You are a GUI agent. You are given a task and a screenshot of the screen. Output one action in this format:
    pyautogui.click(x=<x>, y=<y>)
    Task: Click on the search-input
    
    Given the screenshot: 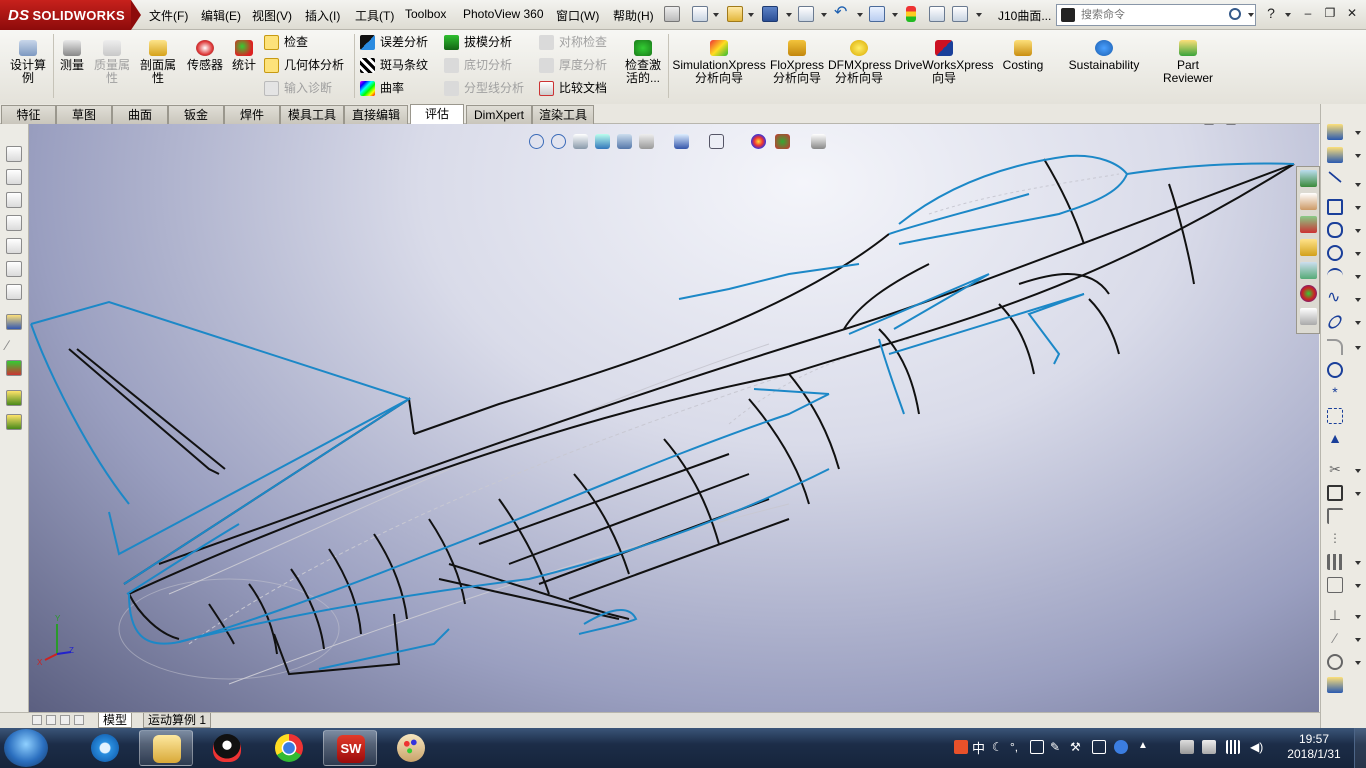 What is the action you would take?
    pyautogui.click(x=1156, y=15)
    